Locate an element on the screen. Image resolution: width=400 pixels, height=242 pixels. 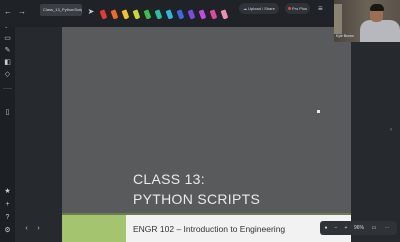
add-icon: + is located at coordinates (7, 204).